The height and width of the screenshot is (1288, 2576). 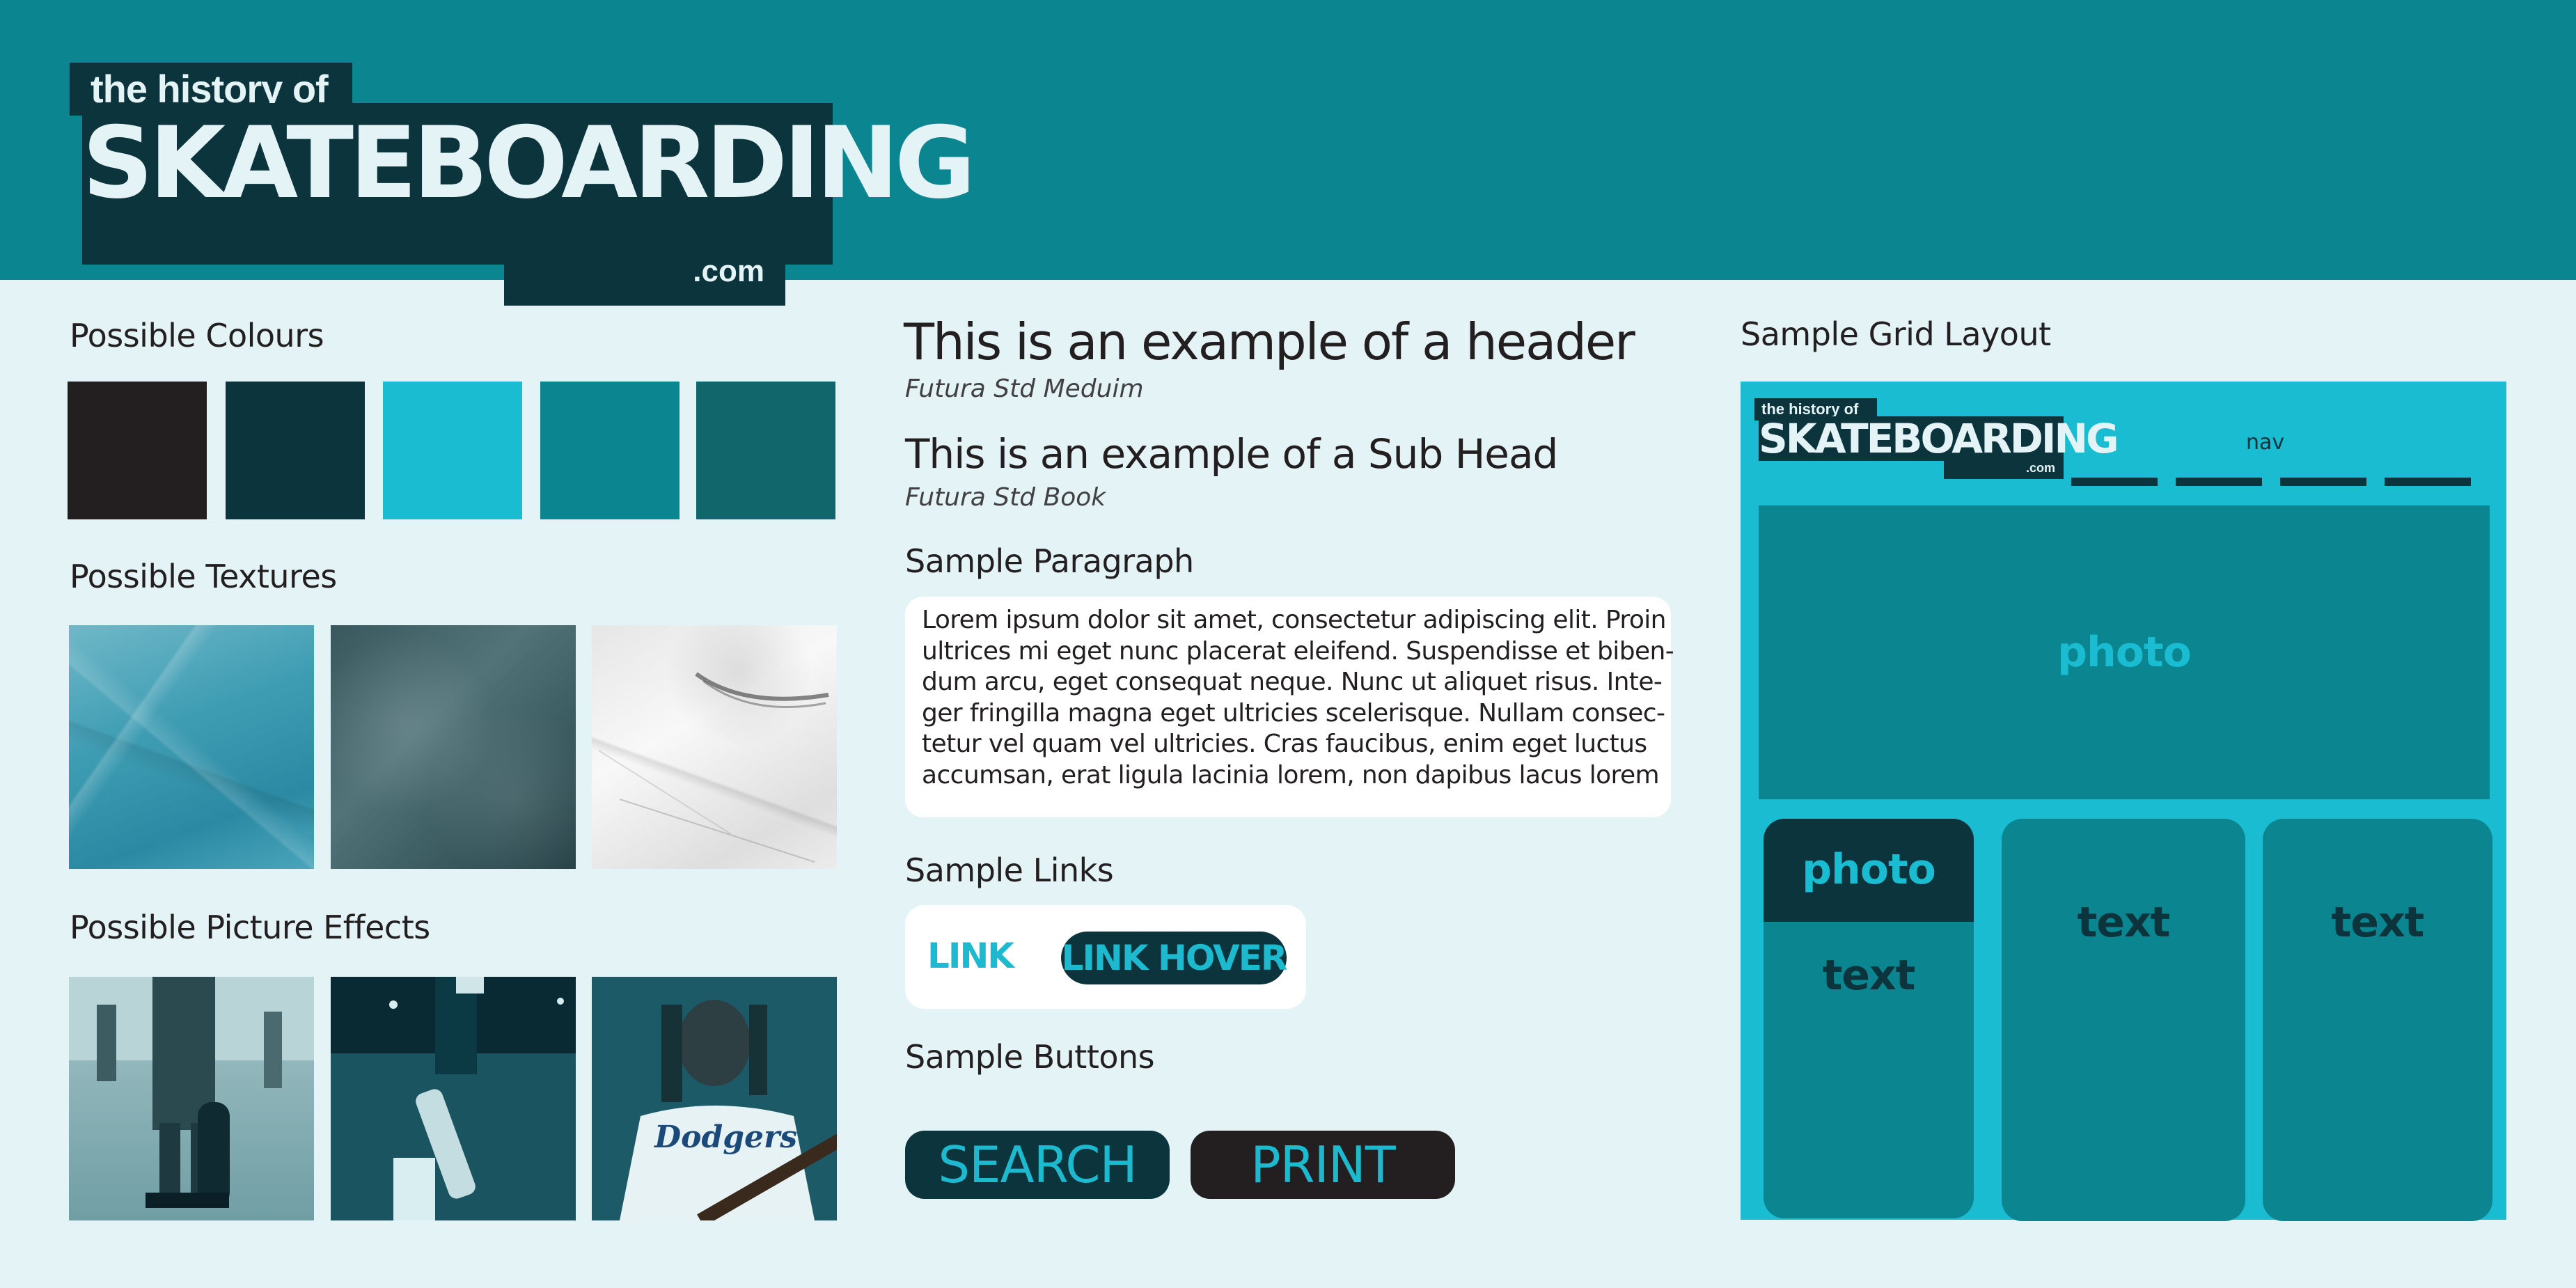 I want to click on grid-nav-label: nav, so click(x=2265, y=442).